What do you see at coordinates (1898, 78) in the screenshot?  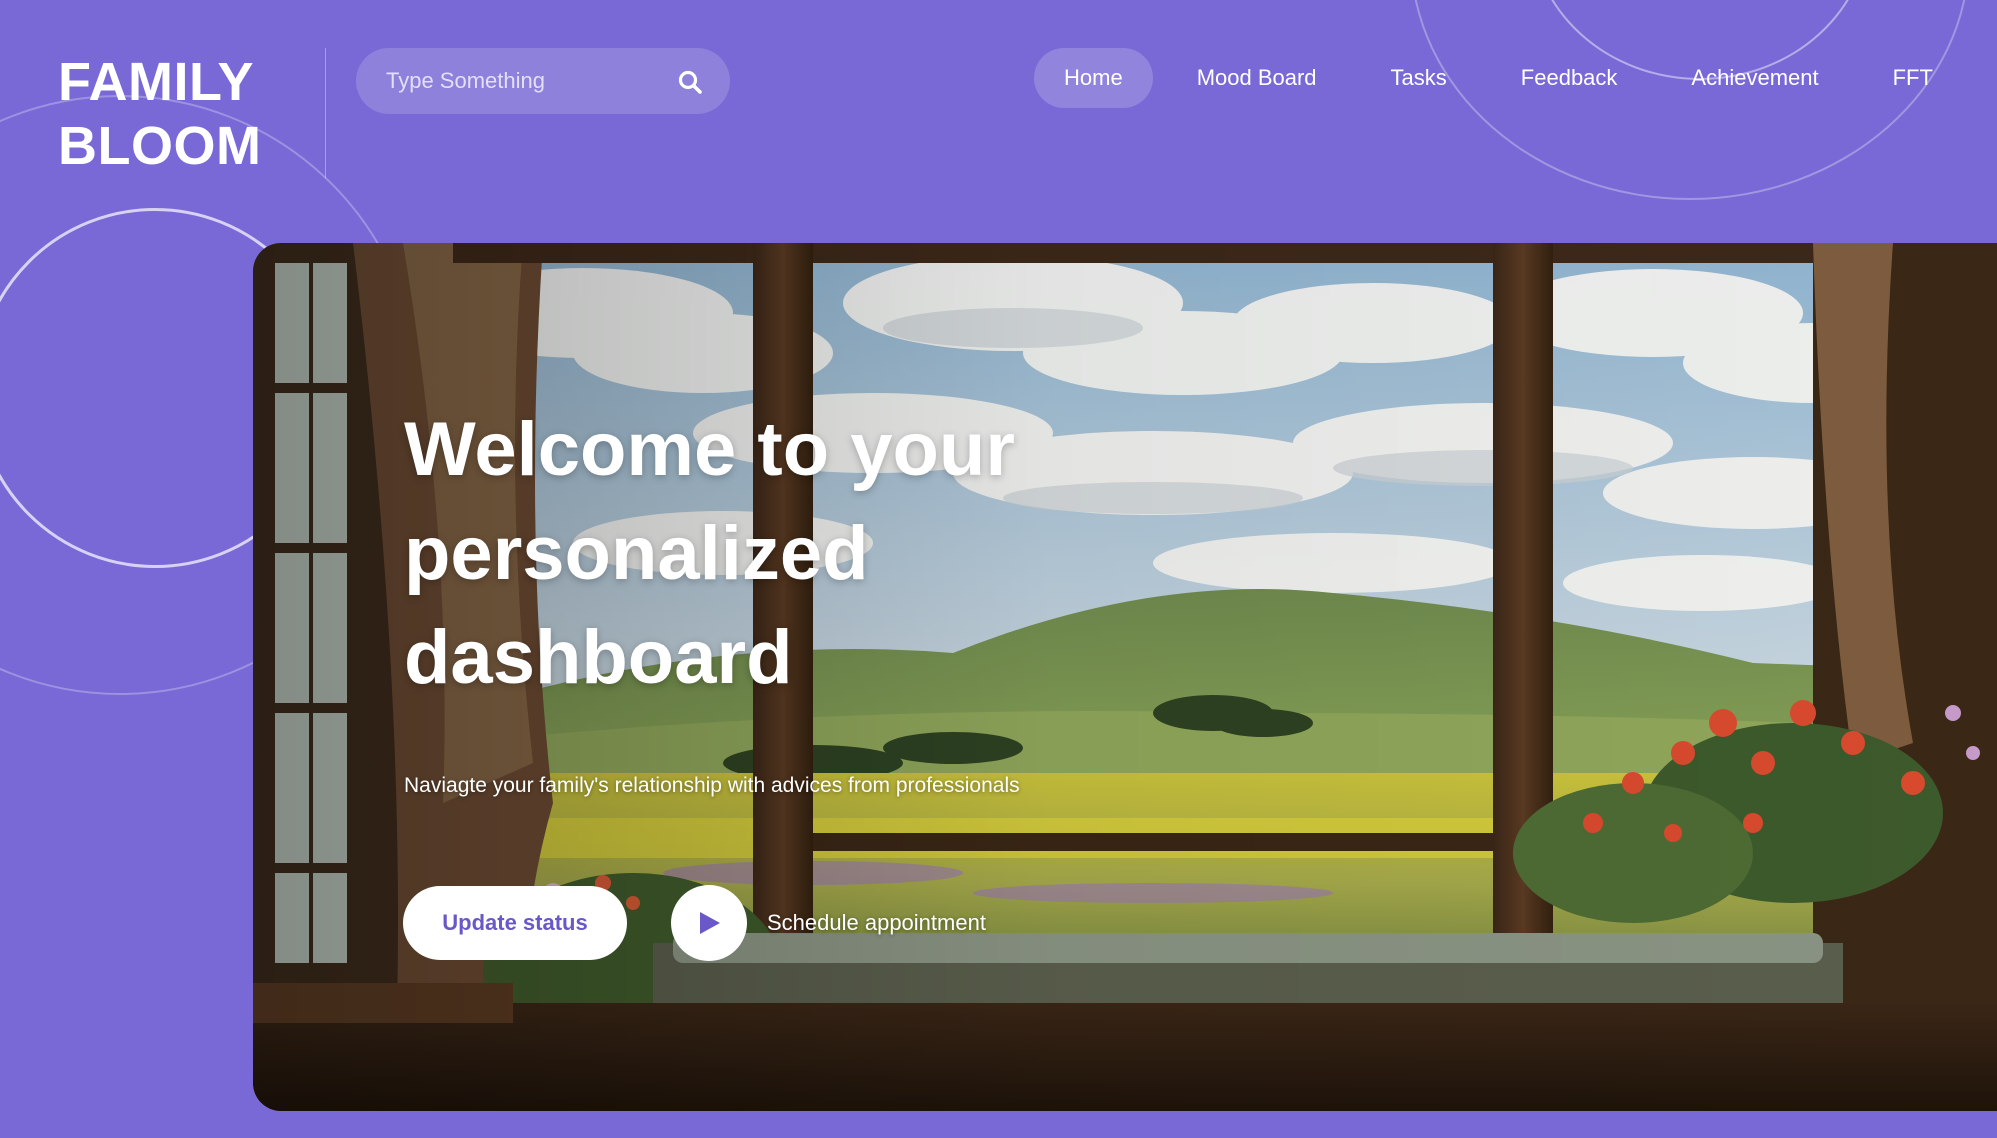 I see `nav-item-fft: FFT` at bounding box center [1898, 78].